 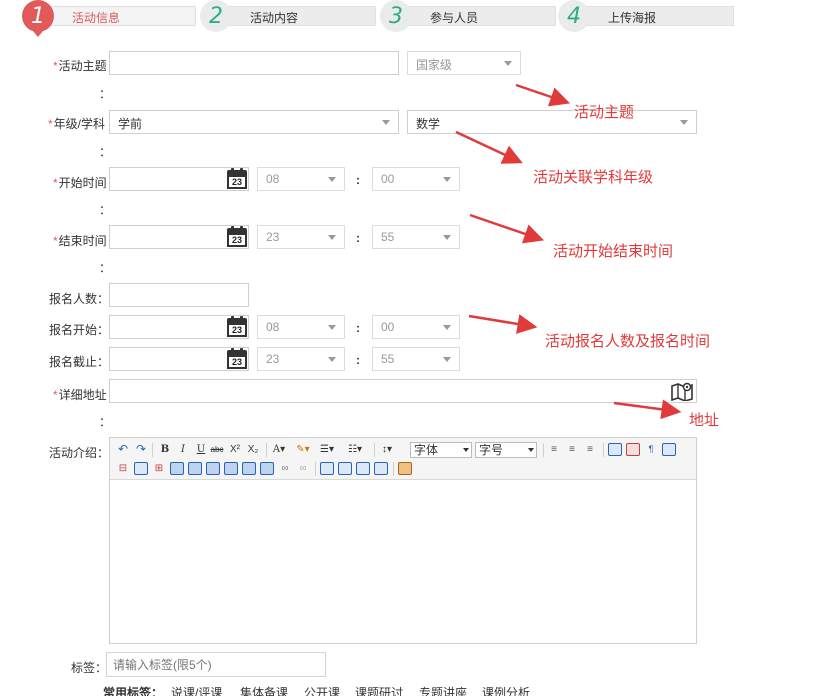 What do you see at coordinates (628, 341) in the screenshot?
I see `annotation-reg: 活动报名人数及报名时间` at bounding box center [628, 341].